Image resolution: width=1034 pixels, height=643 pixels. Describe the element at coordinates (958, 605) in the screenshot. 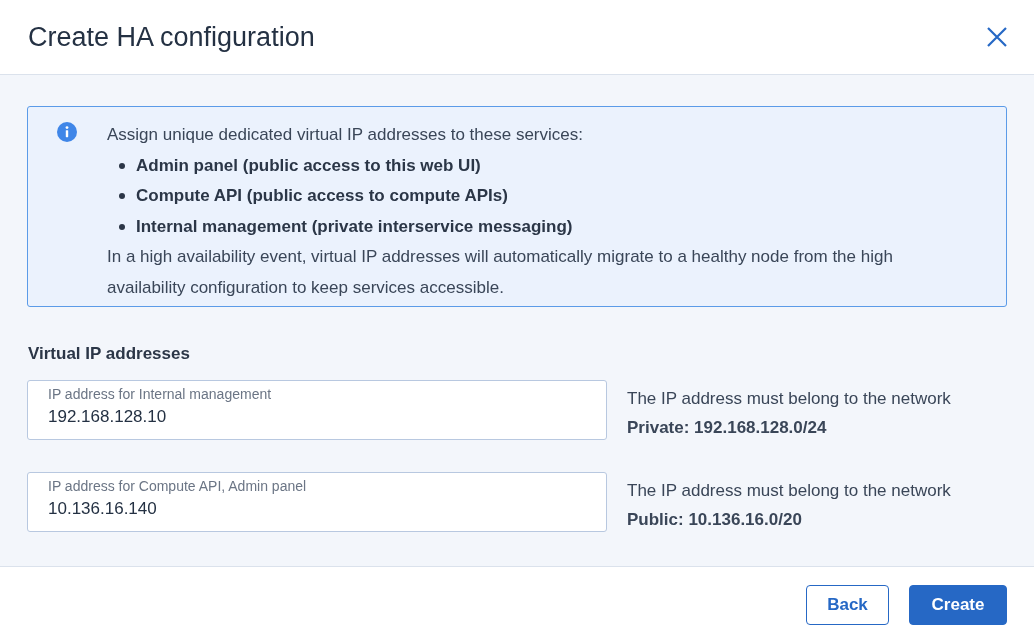

I see `create-button: Create` at that location.